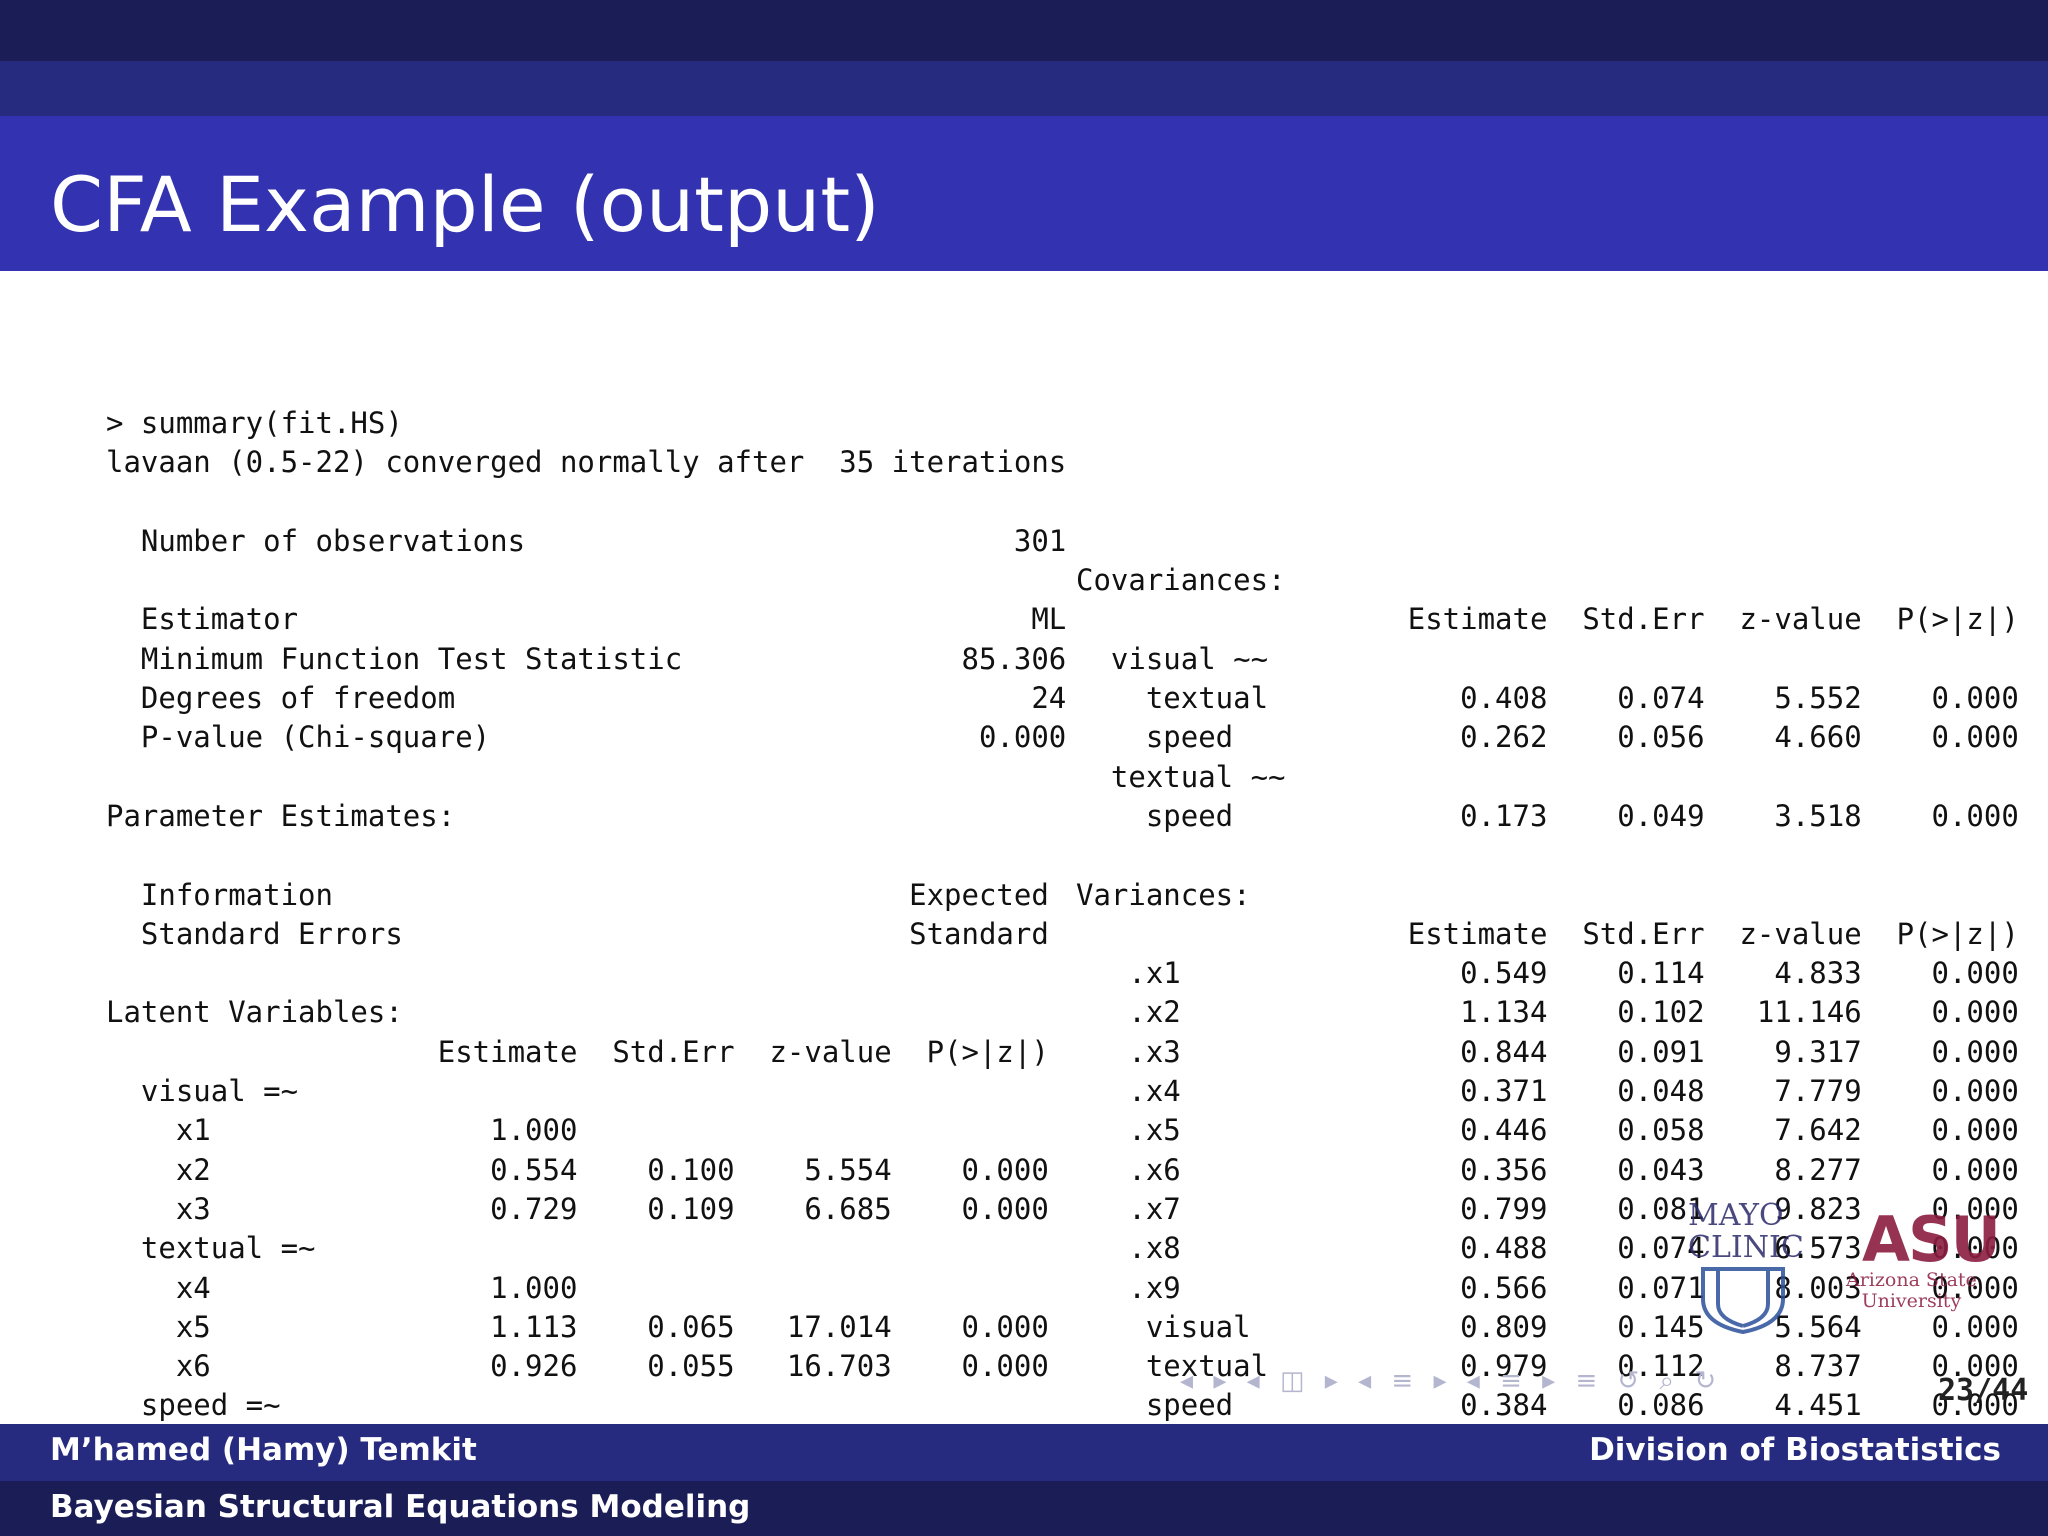  I want to click on output-line: speed 0.173 0.049 3.518 0.000, so click(1547, 815).